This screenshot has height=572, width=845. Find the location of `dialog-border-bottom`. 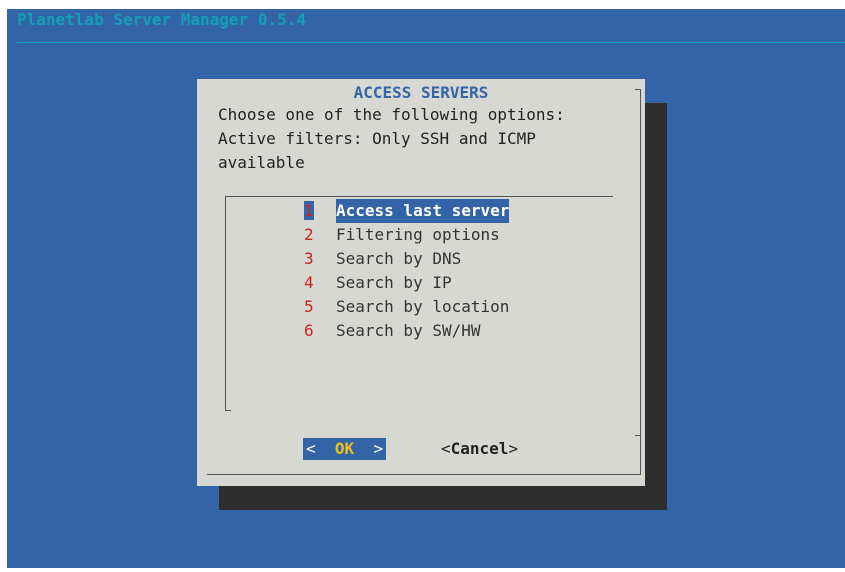

dialog-border-bottom is located at coordinates (424, 474).